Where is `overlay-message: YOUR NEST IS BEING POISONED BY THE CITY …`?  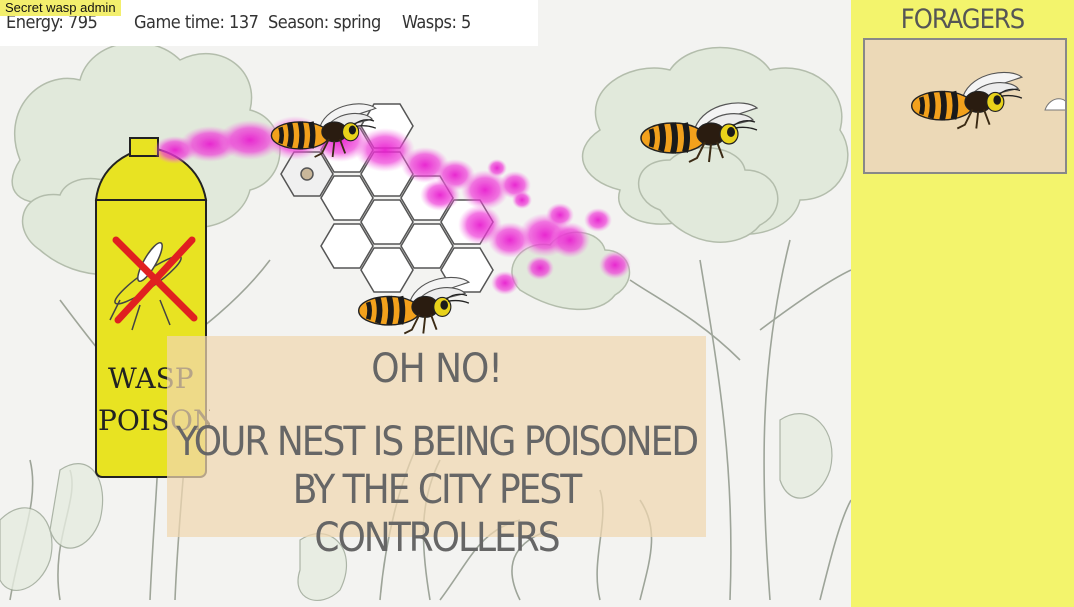 overlay-message: YOUR NEST IS BEING POISONED BY THE CITY … is located at coordinates (437, 490).